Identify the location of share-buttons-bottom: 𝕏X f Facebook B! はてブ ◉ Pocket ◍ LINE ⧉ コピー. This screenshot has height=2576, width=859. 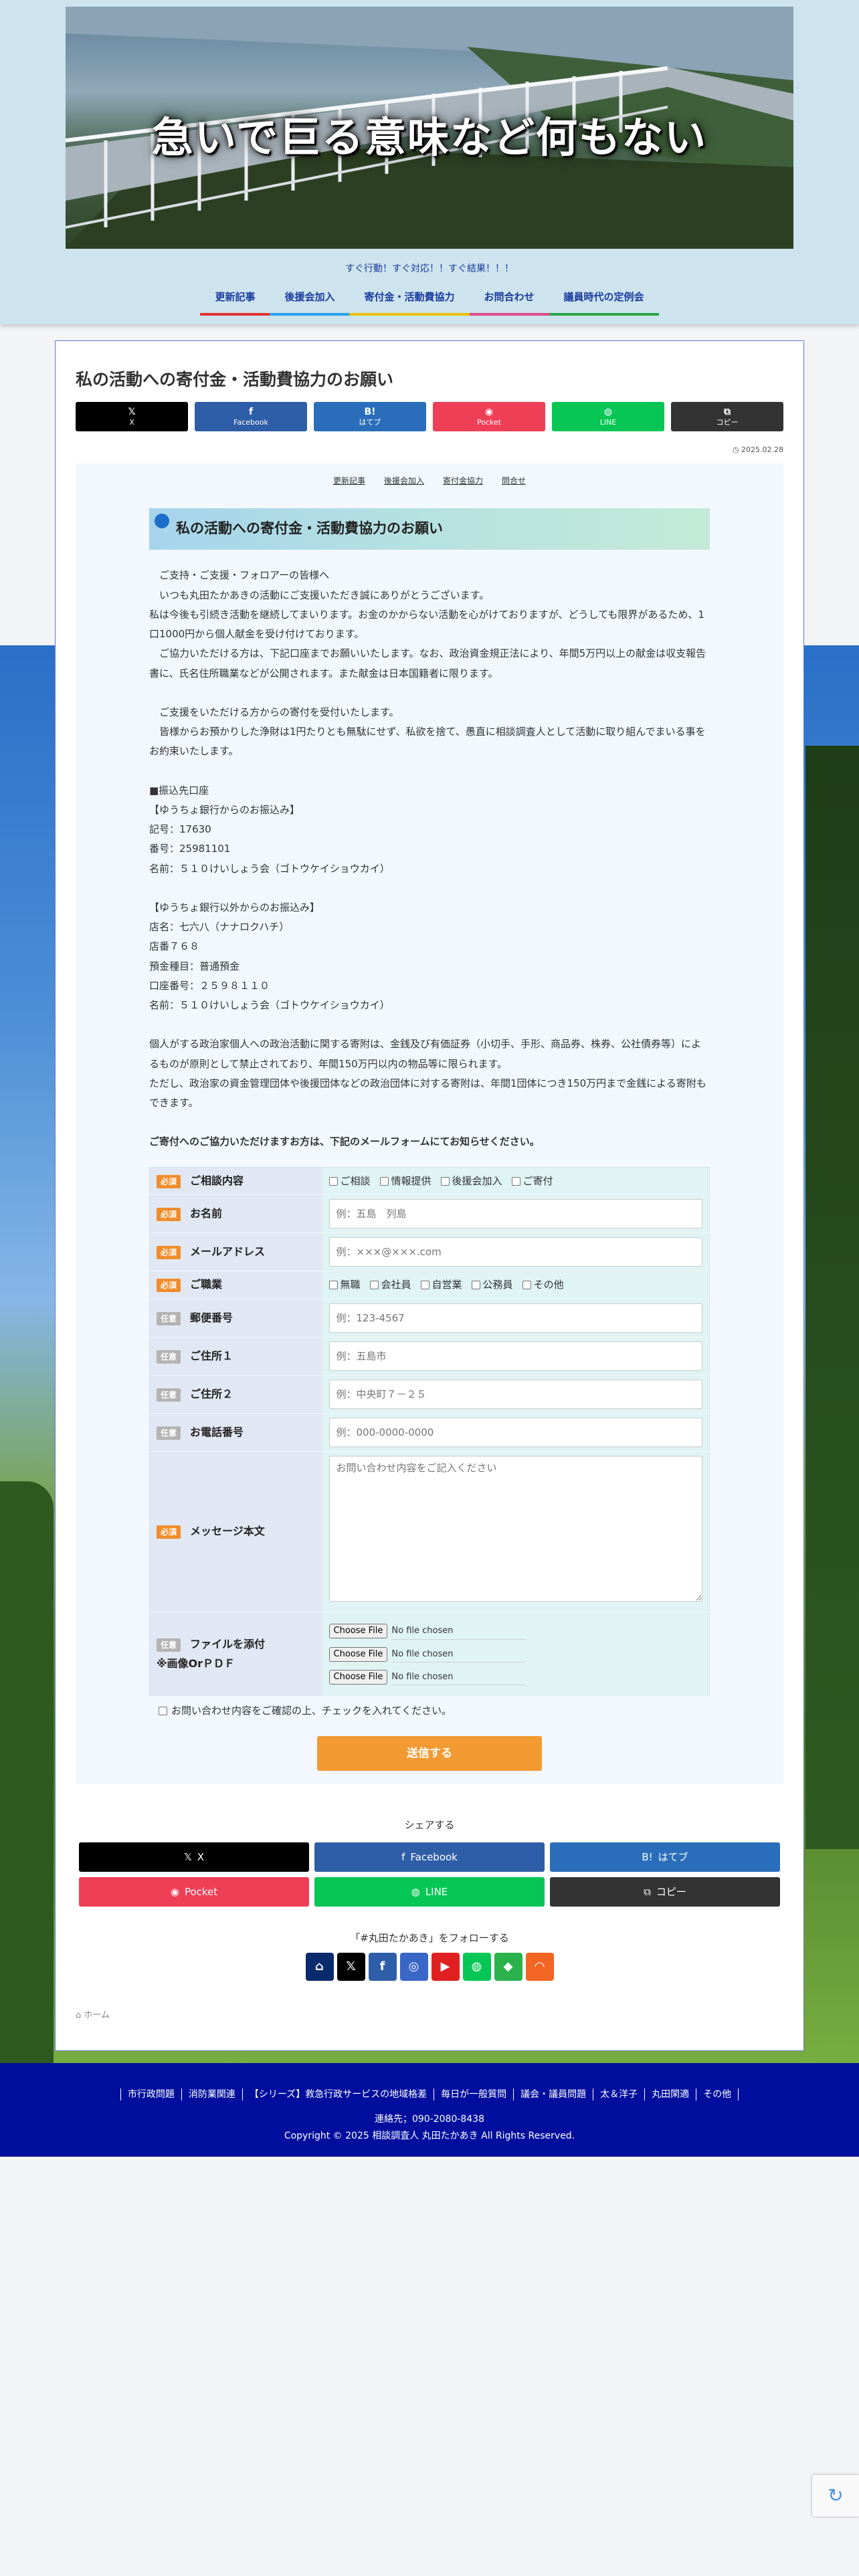
(429, 1875).